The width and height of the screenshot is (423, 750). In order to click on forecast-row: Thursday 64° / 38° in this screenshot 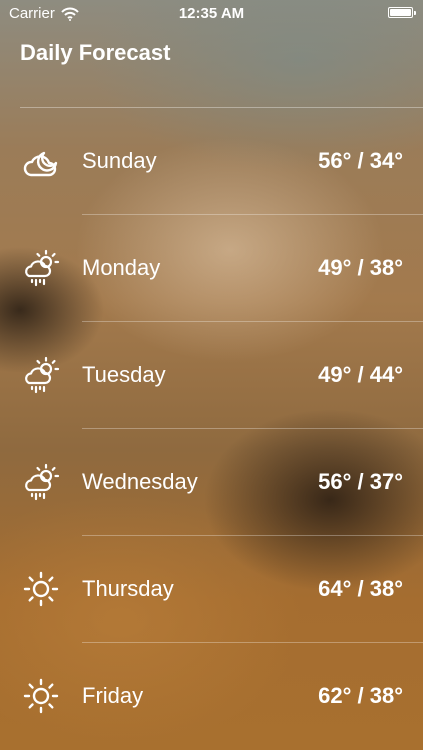, I will do `click(211, 589)`.